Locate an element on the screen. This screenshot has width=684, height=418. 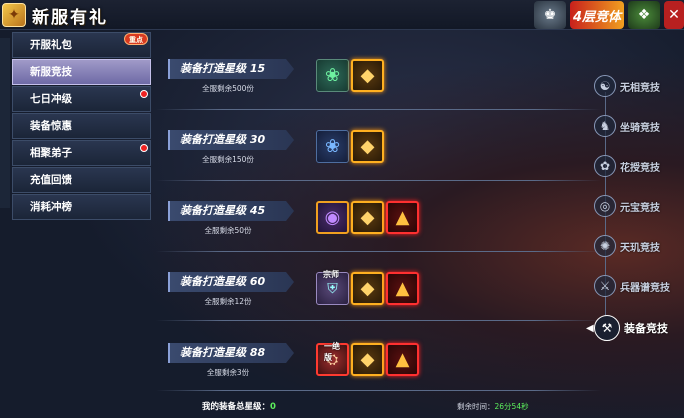
total-star-value: 0 is located at coordinates (273, 407).